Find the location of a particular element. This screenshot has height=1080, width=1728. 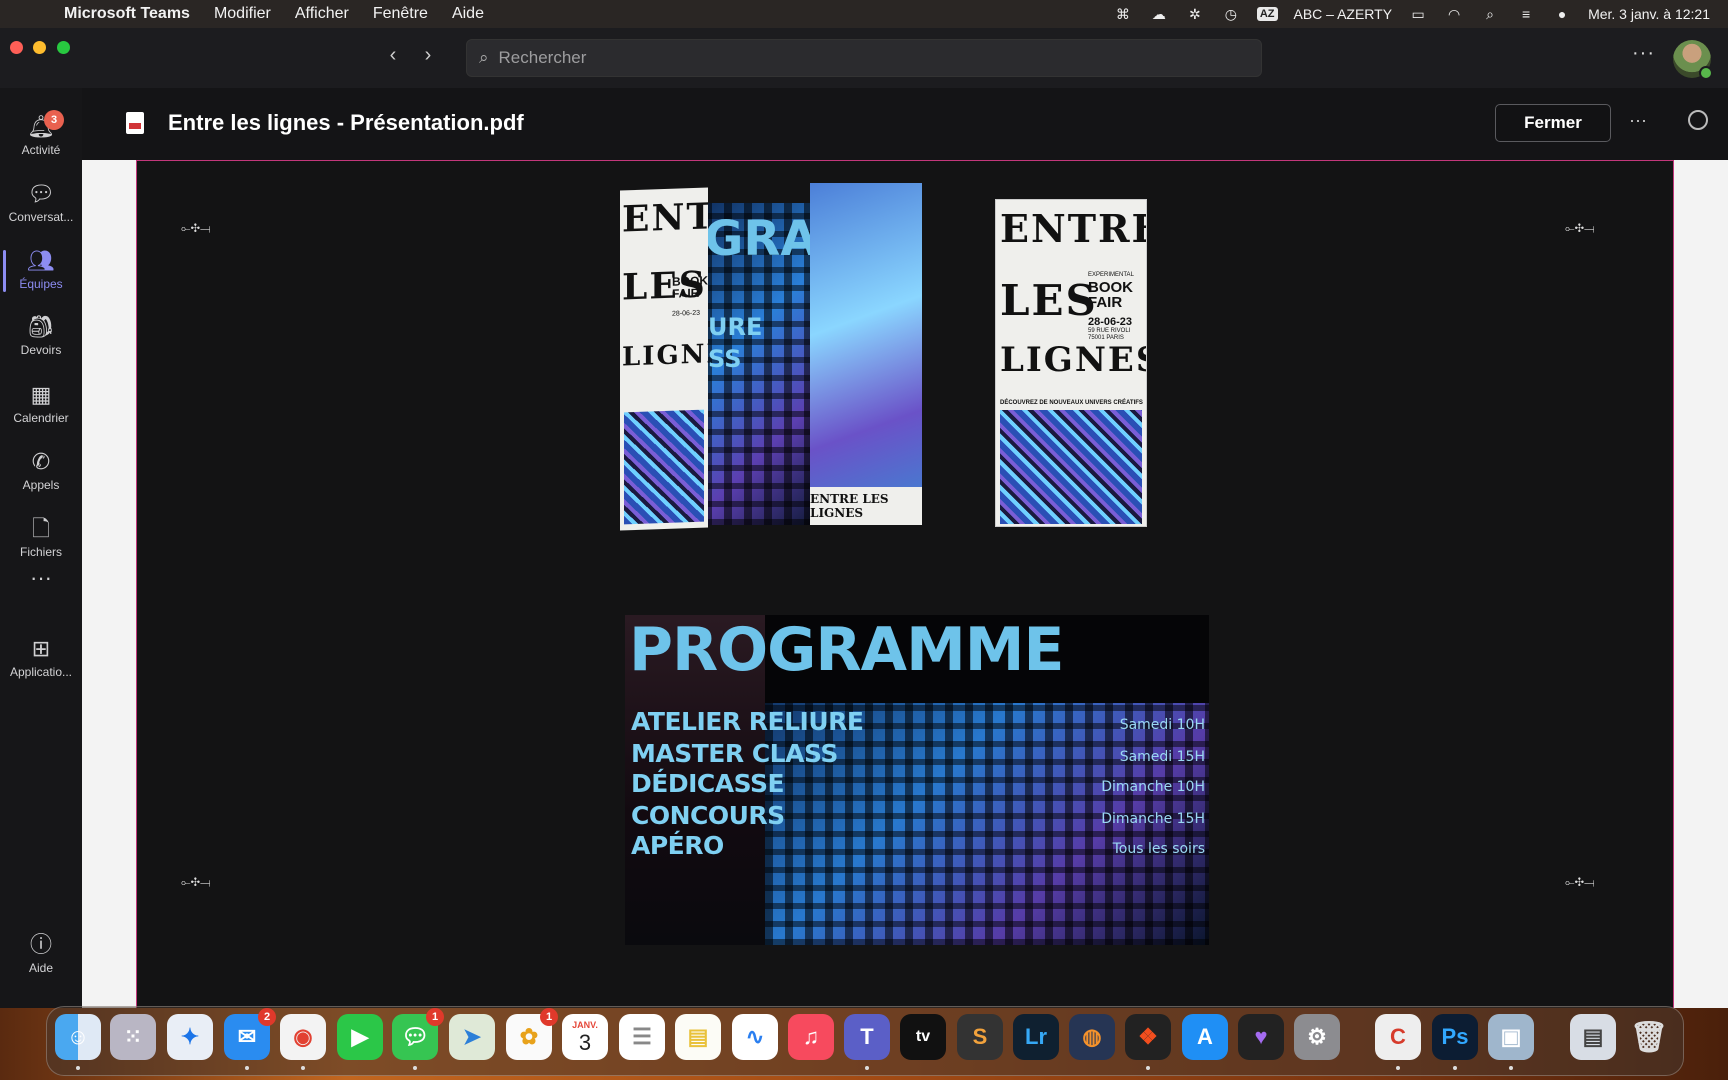

forward-arrow-icon: › is located at coordinates (428, 55).